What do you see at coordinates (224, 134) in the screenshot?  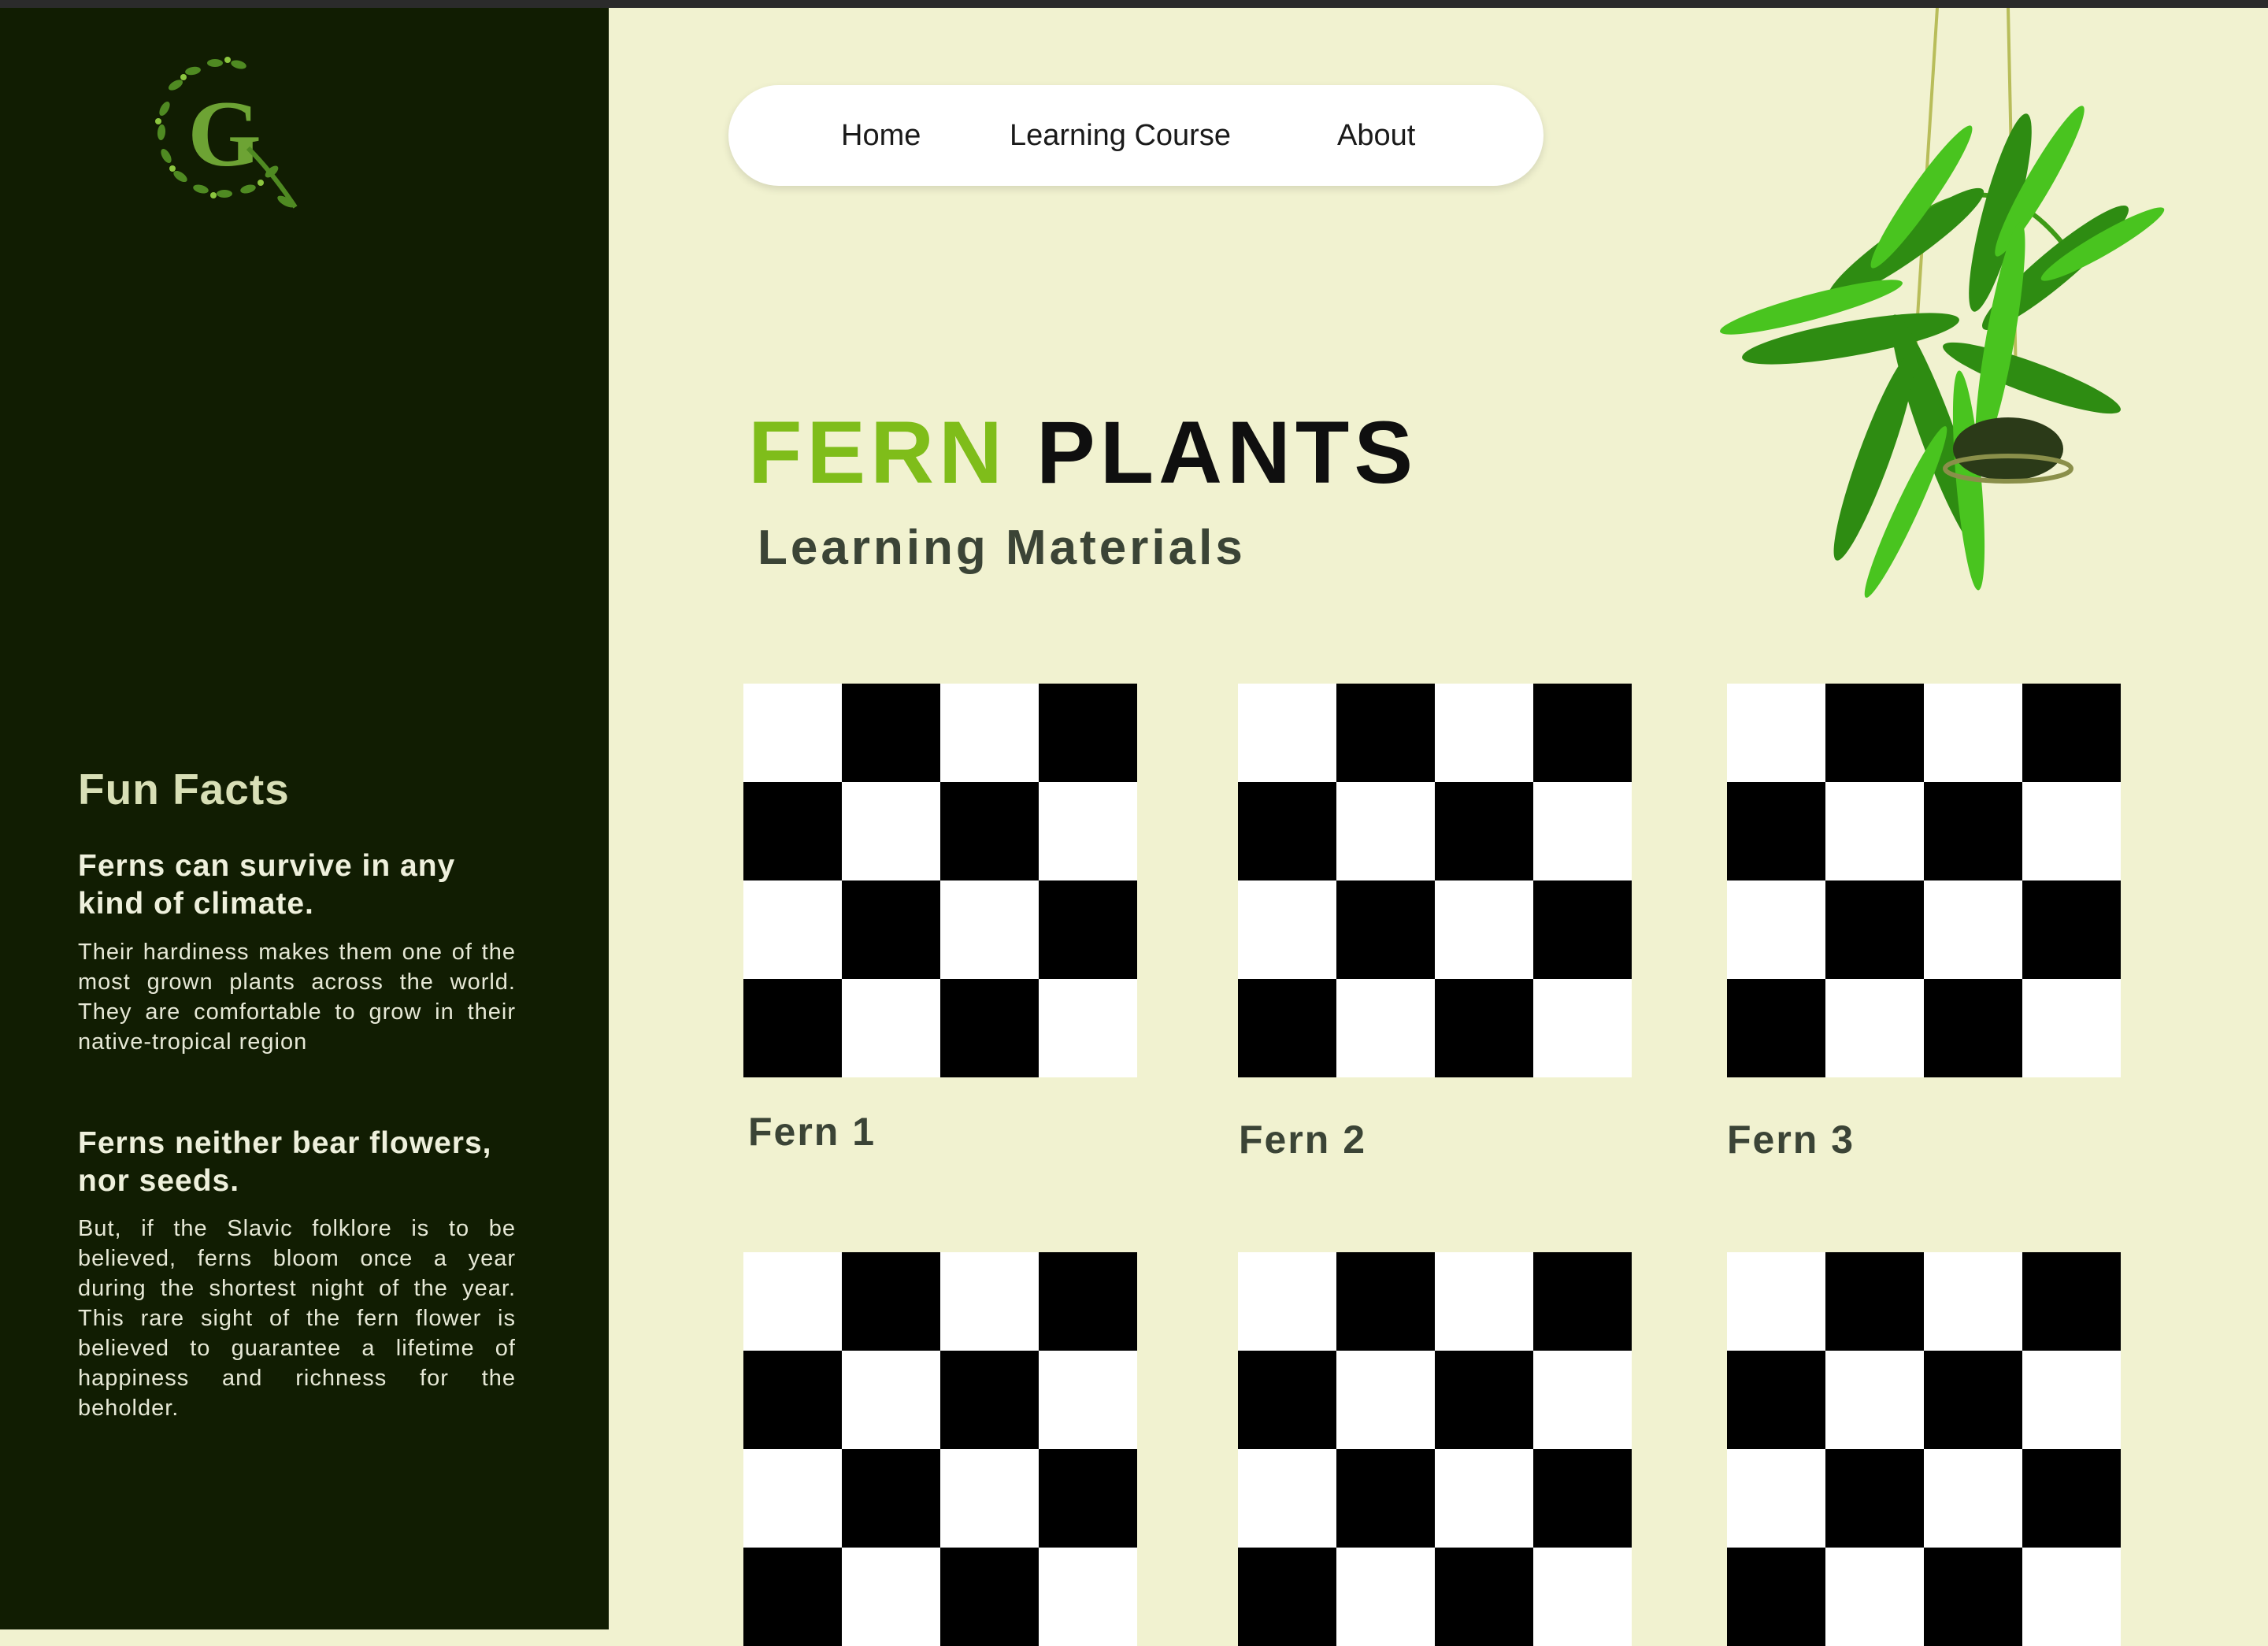 I see `svg-text: G` at bounding box center [224, 134].